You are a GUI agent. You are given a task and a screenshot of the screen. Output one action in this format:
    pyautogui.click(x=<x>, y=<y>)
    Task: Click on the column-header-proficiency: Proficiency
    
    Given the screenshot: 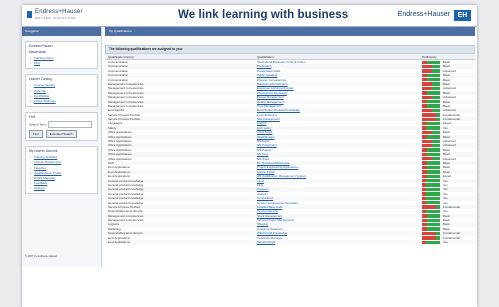 What is the action you would take?
    pyautogui.click(x=429, y=57)
    